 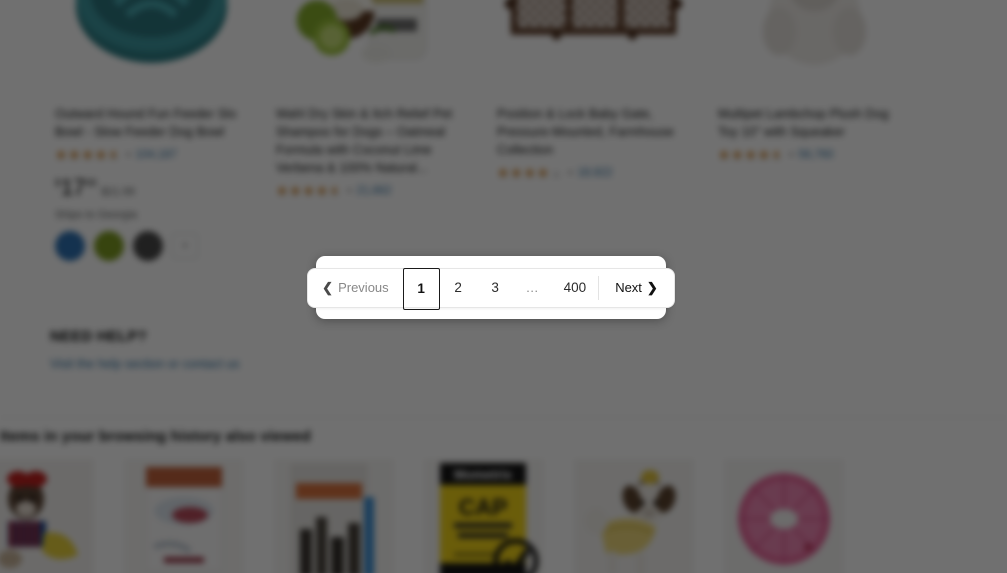 I want to click on next-page-label: Next, so click(x=628, y=287).